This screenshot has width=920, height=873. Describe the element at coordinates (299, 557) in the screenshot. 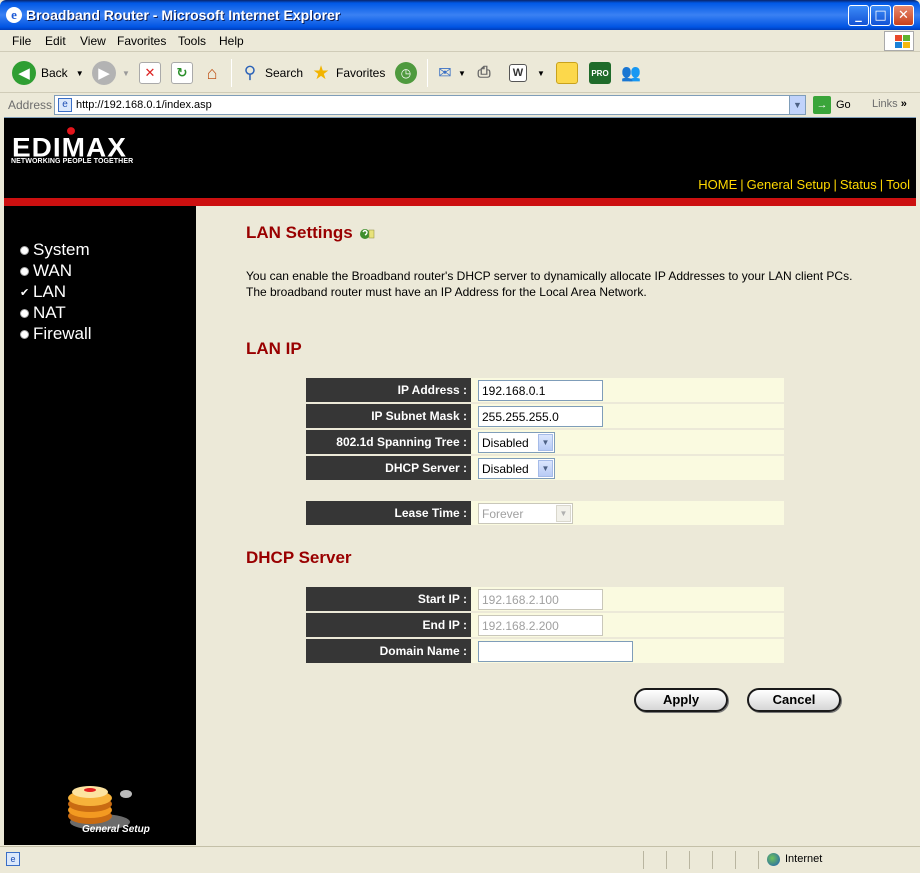

I see `dhcp-server-heading: DHCP Server` at that location.